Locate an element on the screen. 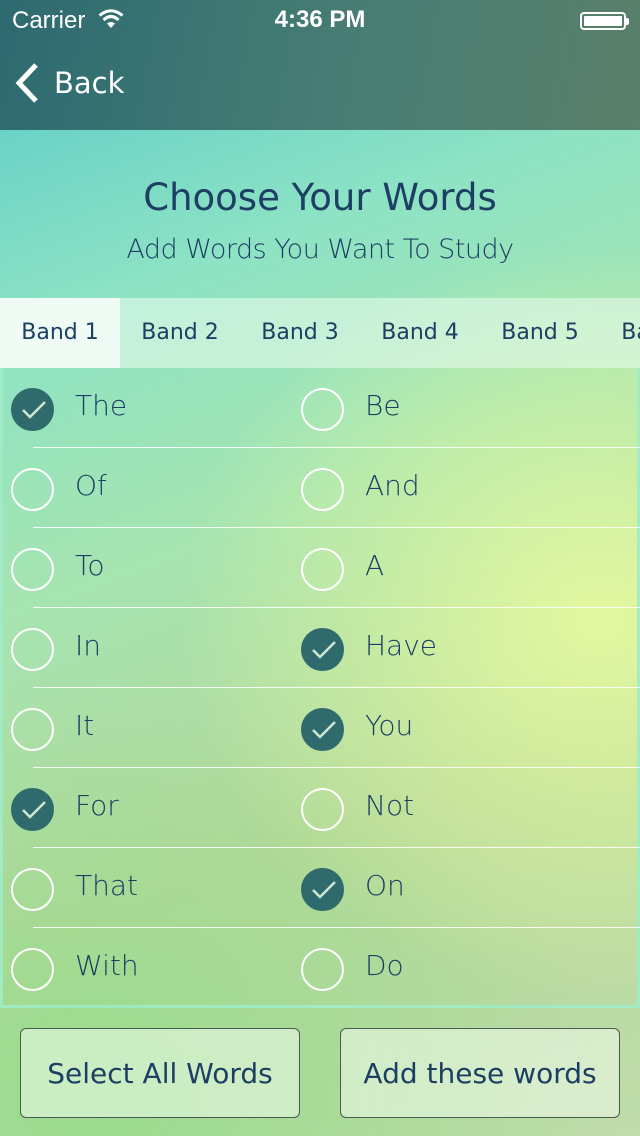 The image size is (640, 1136). word-item: A is located at coordinates (435, 568).